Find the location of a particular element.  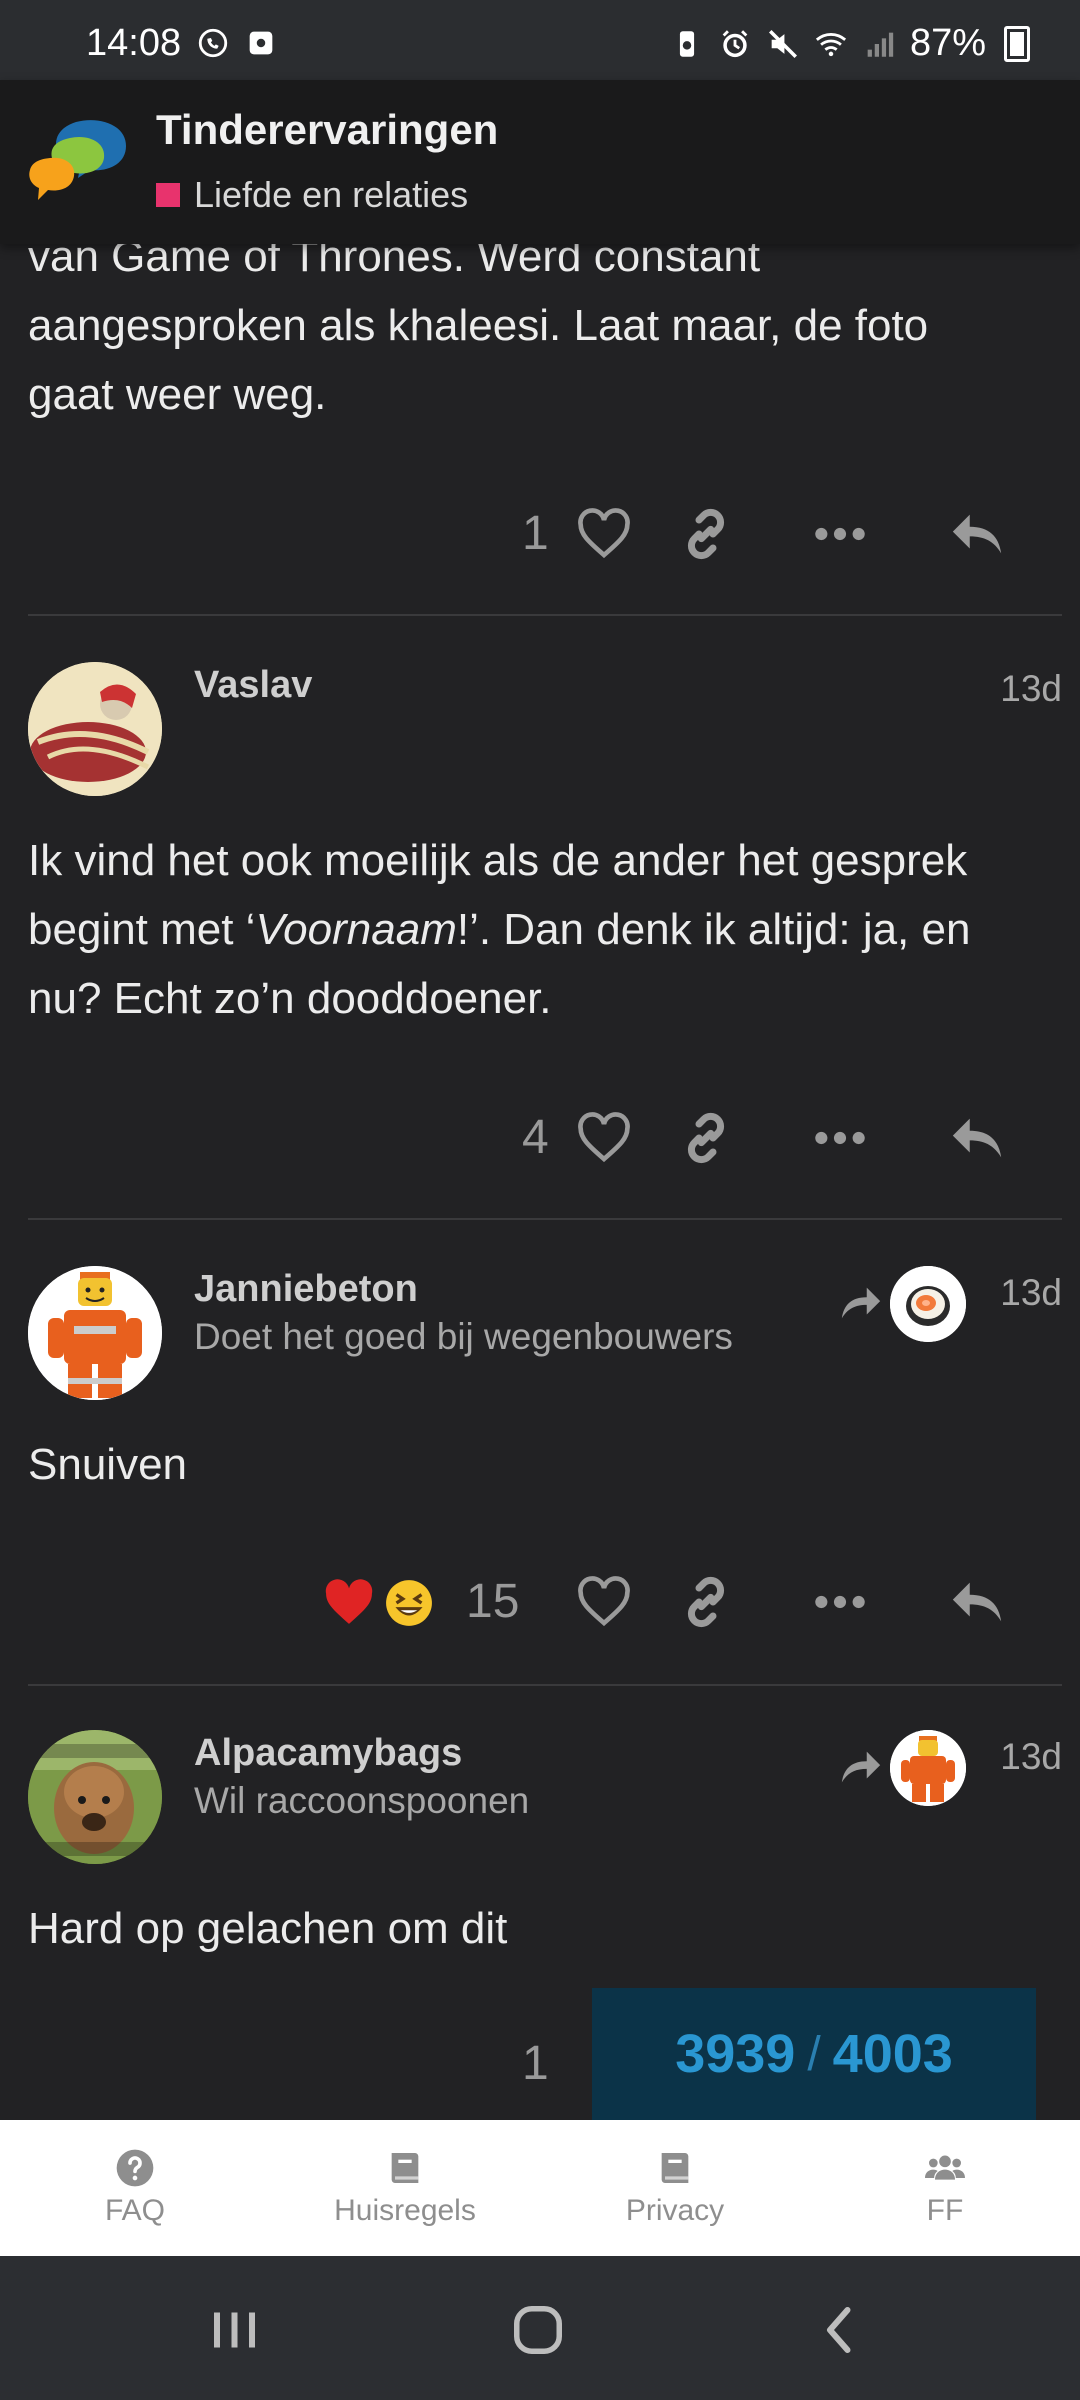

mute-icon is located at coordinates (782, 43).